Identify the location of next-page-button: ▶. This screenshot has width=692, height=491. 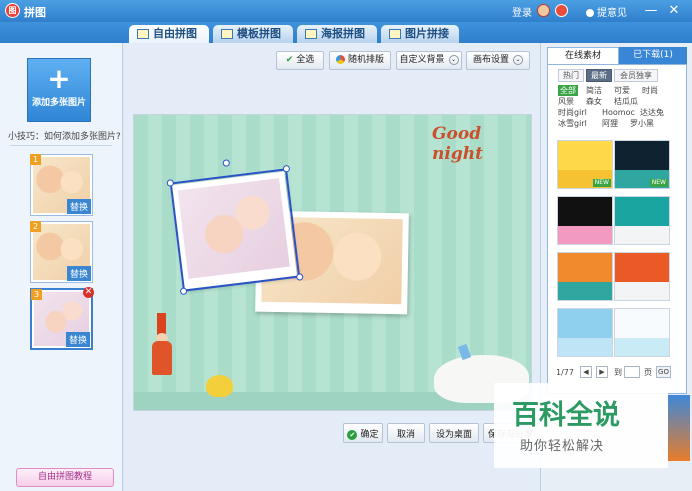
(602, 372).